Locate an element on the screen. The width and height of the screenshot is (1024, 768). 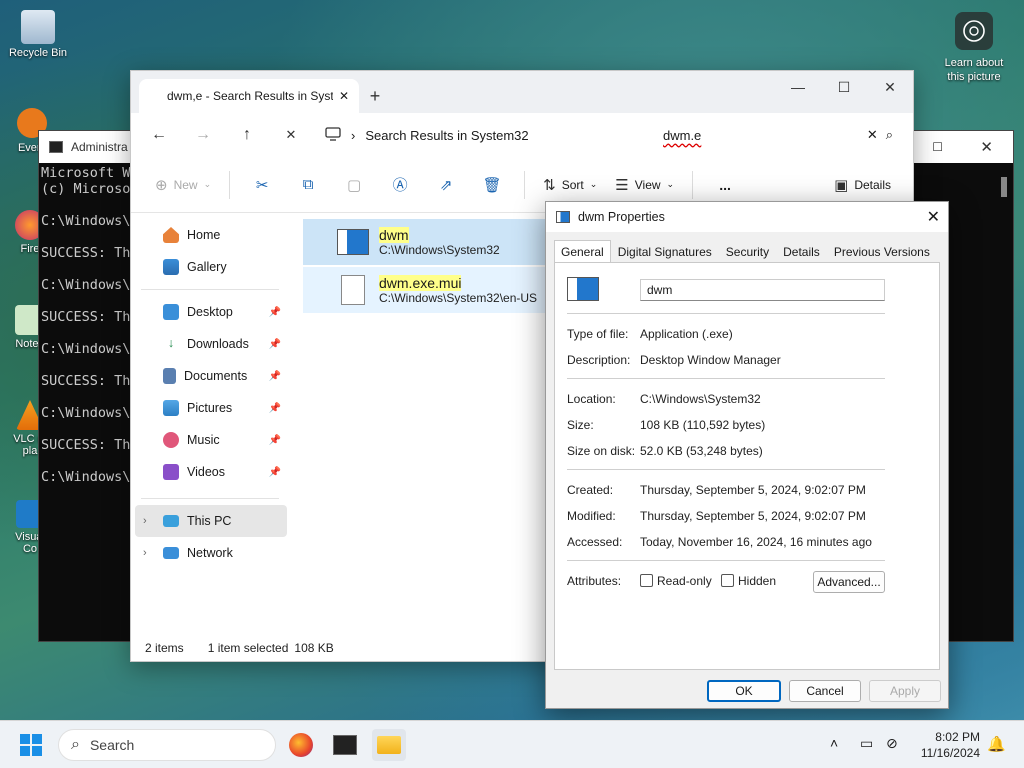
network-status-icon: ⊘ is located at coordinates (892, 743).